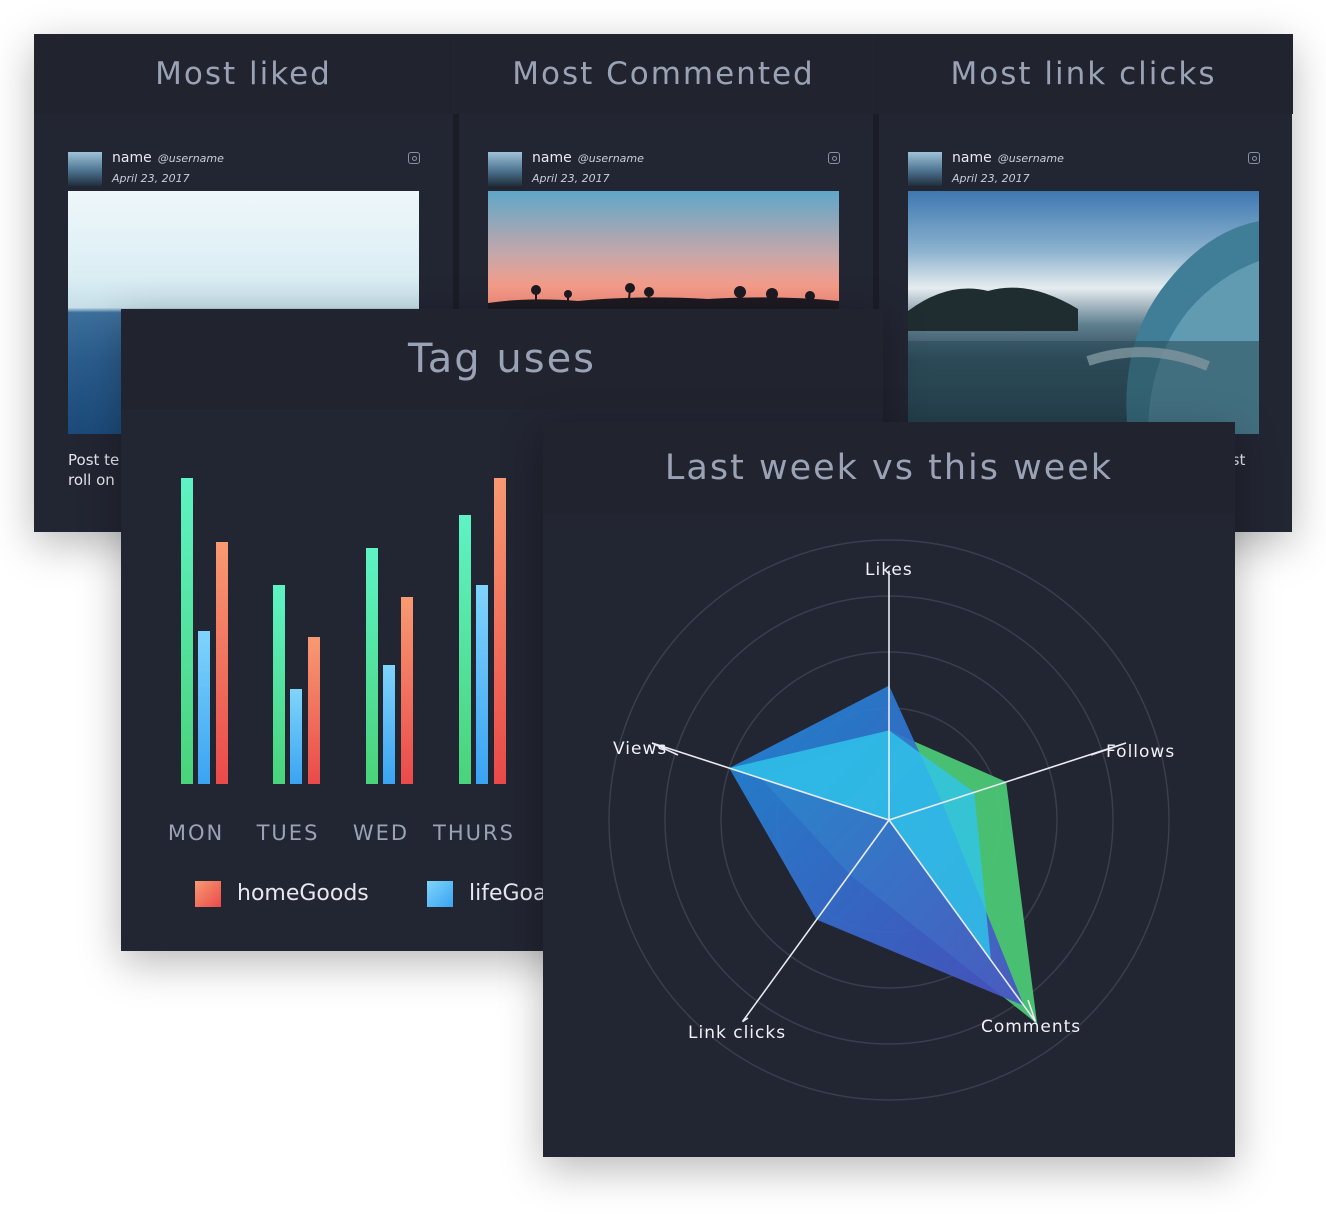 This screenshot has height=1214, width=1326. Describe the element at coordinates (372, 666) in the screenshot. I see `bar-wed-s1` at that location.